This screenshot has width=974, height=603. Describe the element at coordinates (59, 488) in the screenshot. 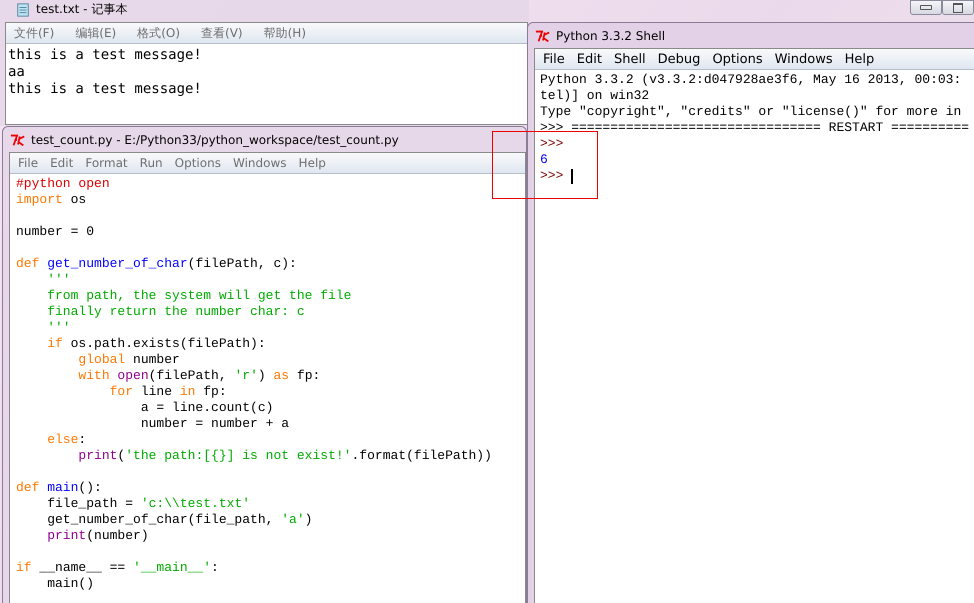

I see `code-line: def main():` at that location.